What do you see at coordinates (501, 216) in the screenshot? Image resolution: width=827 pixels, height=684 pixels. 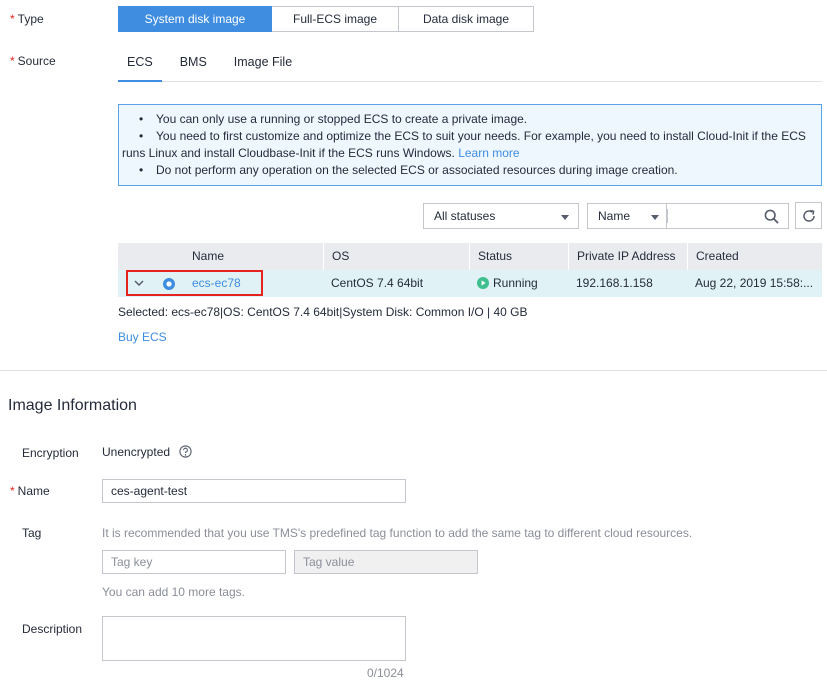 I see `status-filter-select: All statuses` at bounding box center [501, 216].